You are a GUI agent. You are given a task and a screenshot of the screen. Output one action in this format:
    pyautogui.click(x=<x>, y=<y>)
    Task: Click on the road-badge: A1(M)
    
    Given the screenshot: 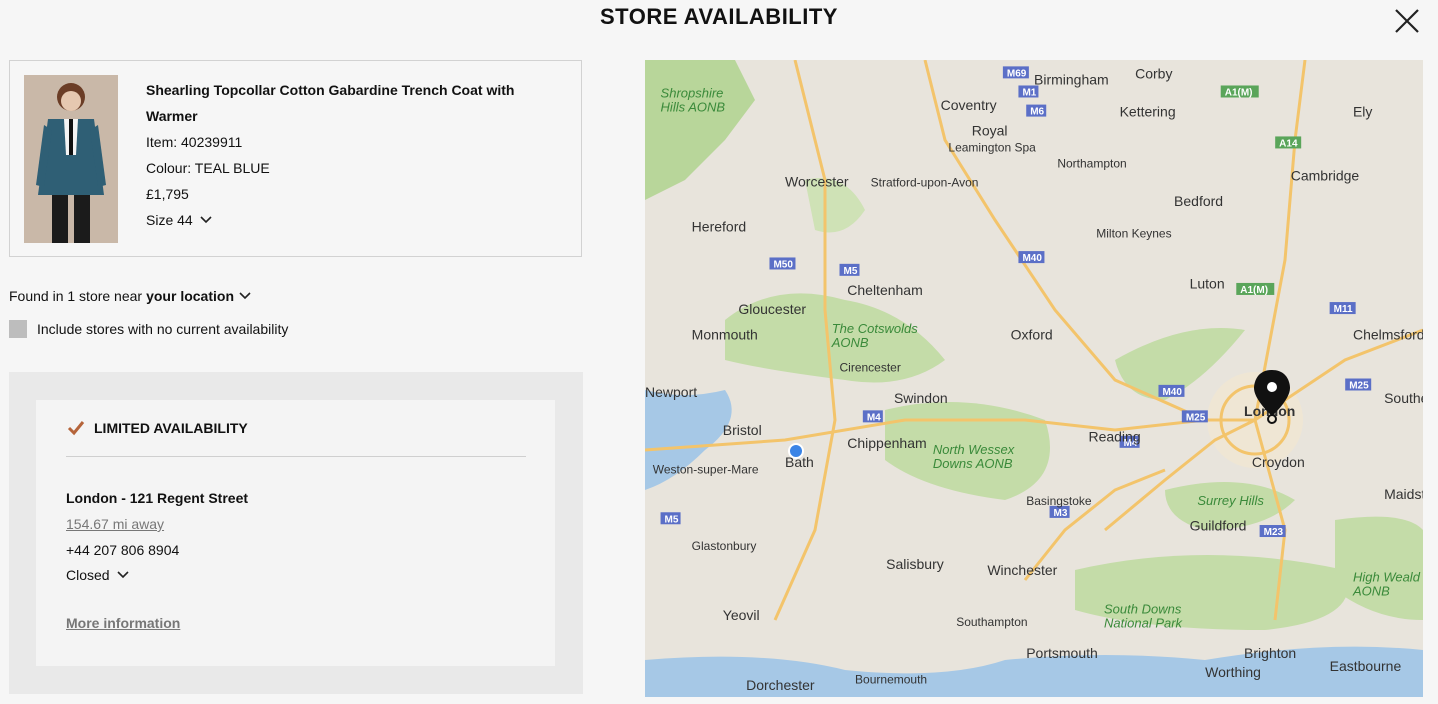 What is the action you would take?
    pyautogui.click(x=1239, y=91)
    